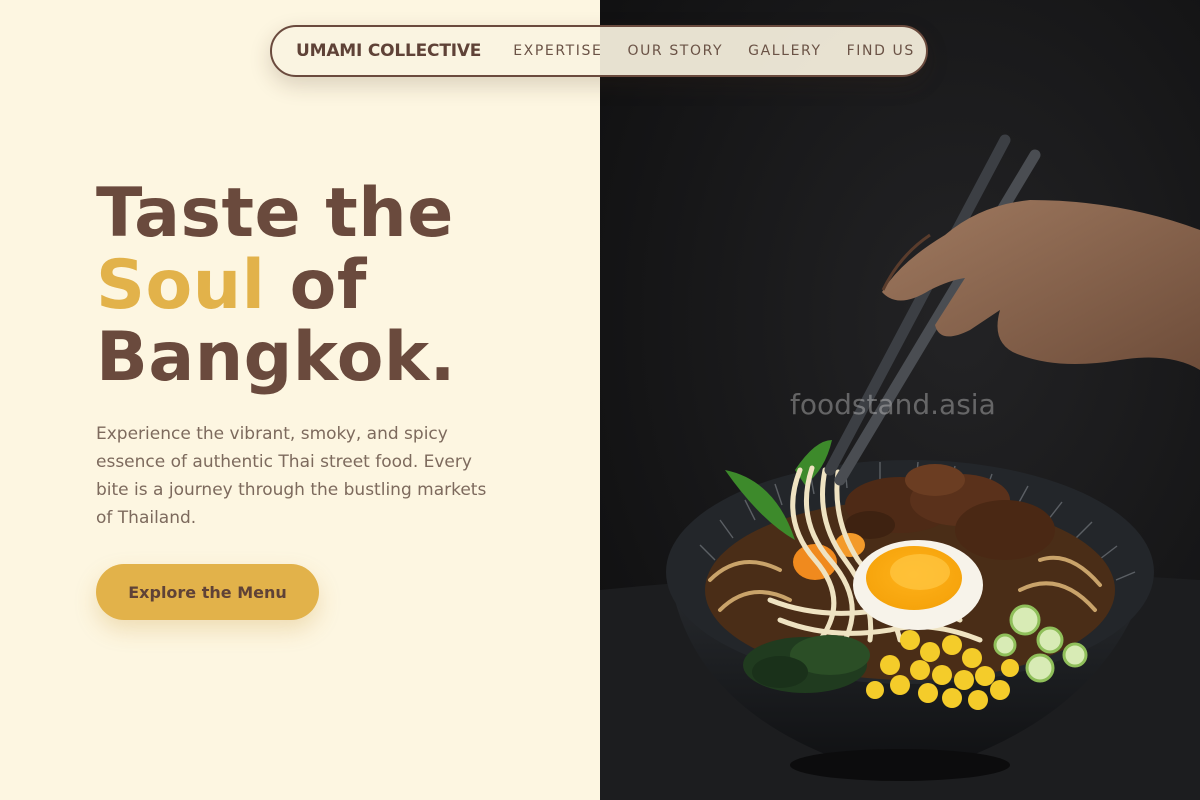 The width and height of the screenshot is (1200, 800). Describe the element at coordinates (675, 51) in the screenshot. I see `nav-link-our-story: OUR STORY` at that location.